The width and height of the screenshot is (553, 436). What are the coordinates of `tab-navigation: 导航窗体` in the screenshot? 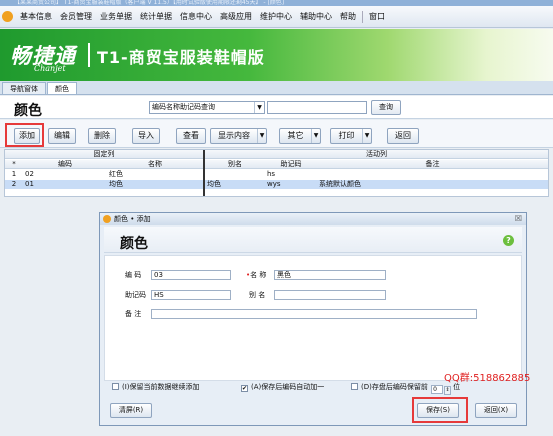 It's located at (24, 88).